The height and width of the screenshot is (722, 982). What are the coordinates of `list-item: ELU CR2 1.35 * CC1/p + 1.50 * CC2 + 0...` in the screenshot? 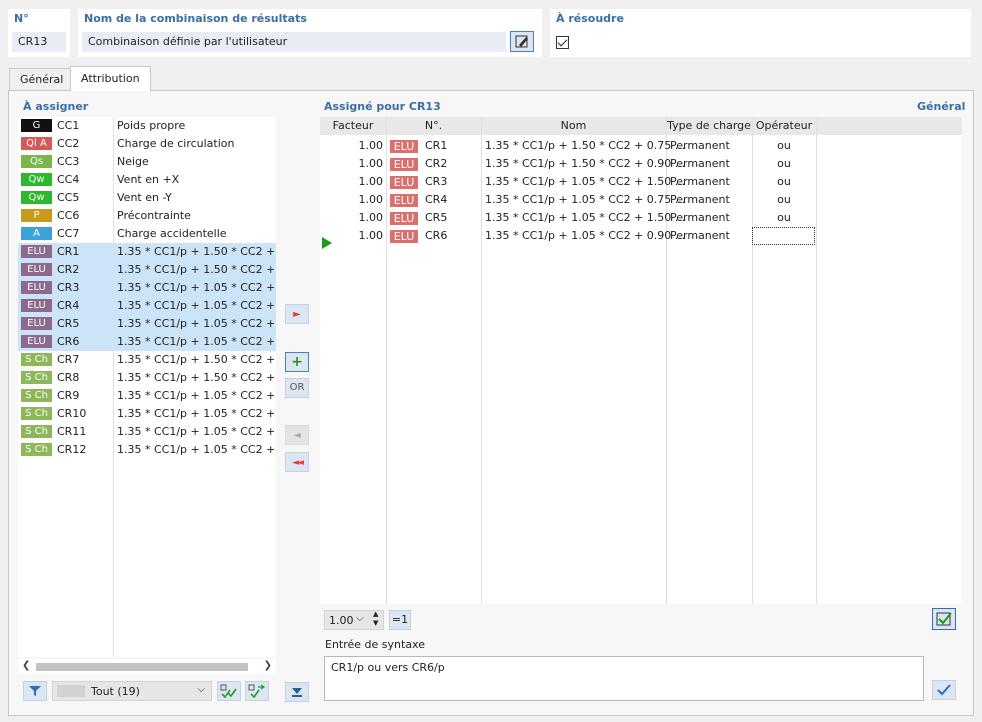 It's located at (147, 270).